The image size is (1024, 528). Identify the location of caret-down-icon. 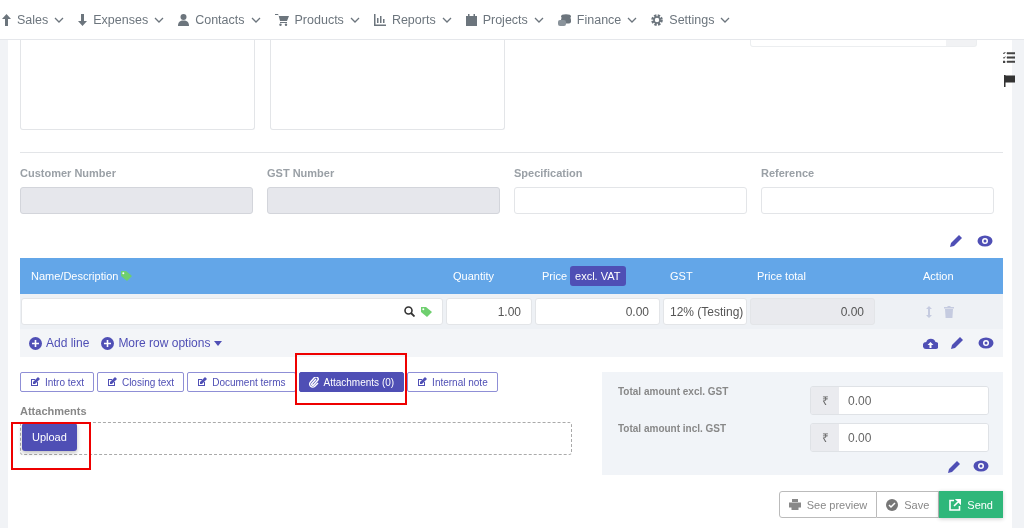
(218, 343).